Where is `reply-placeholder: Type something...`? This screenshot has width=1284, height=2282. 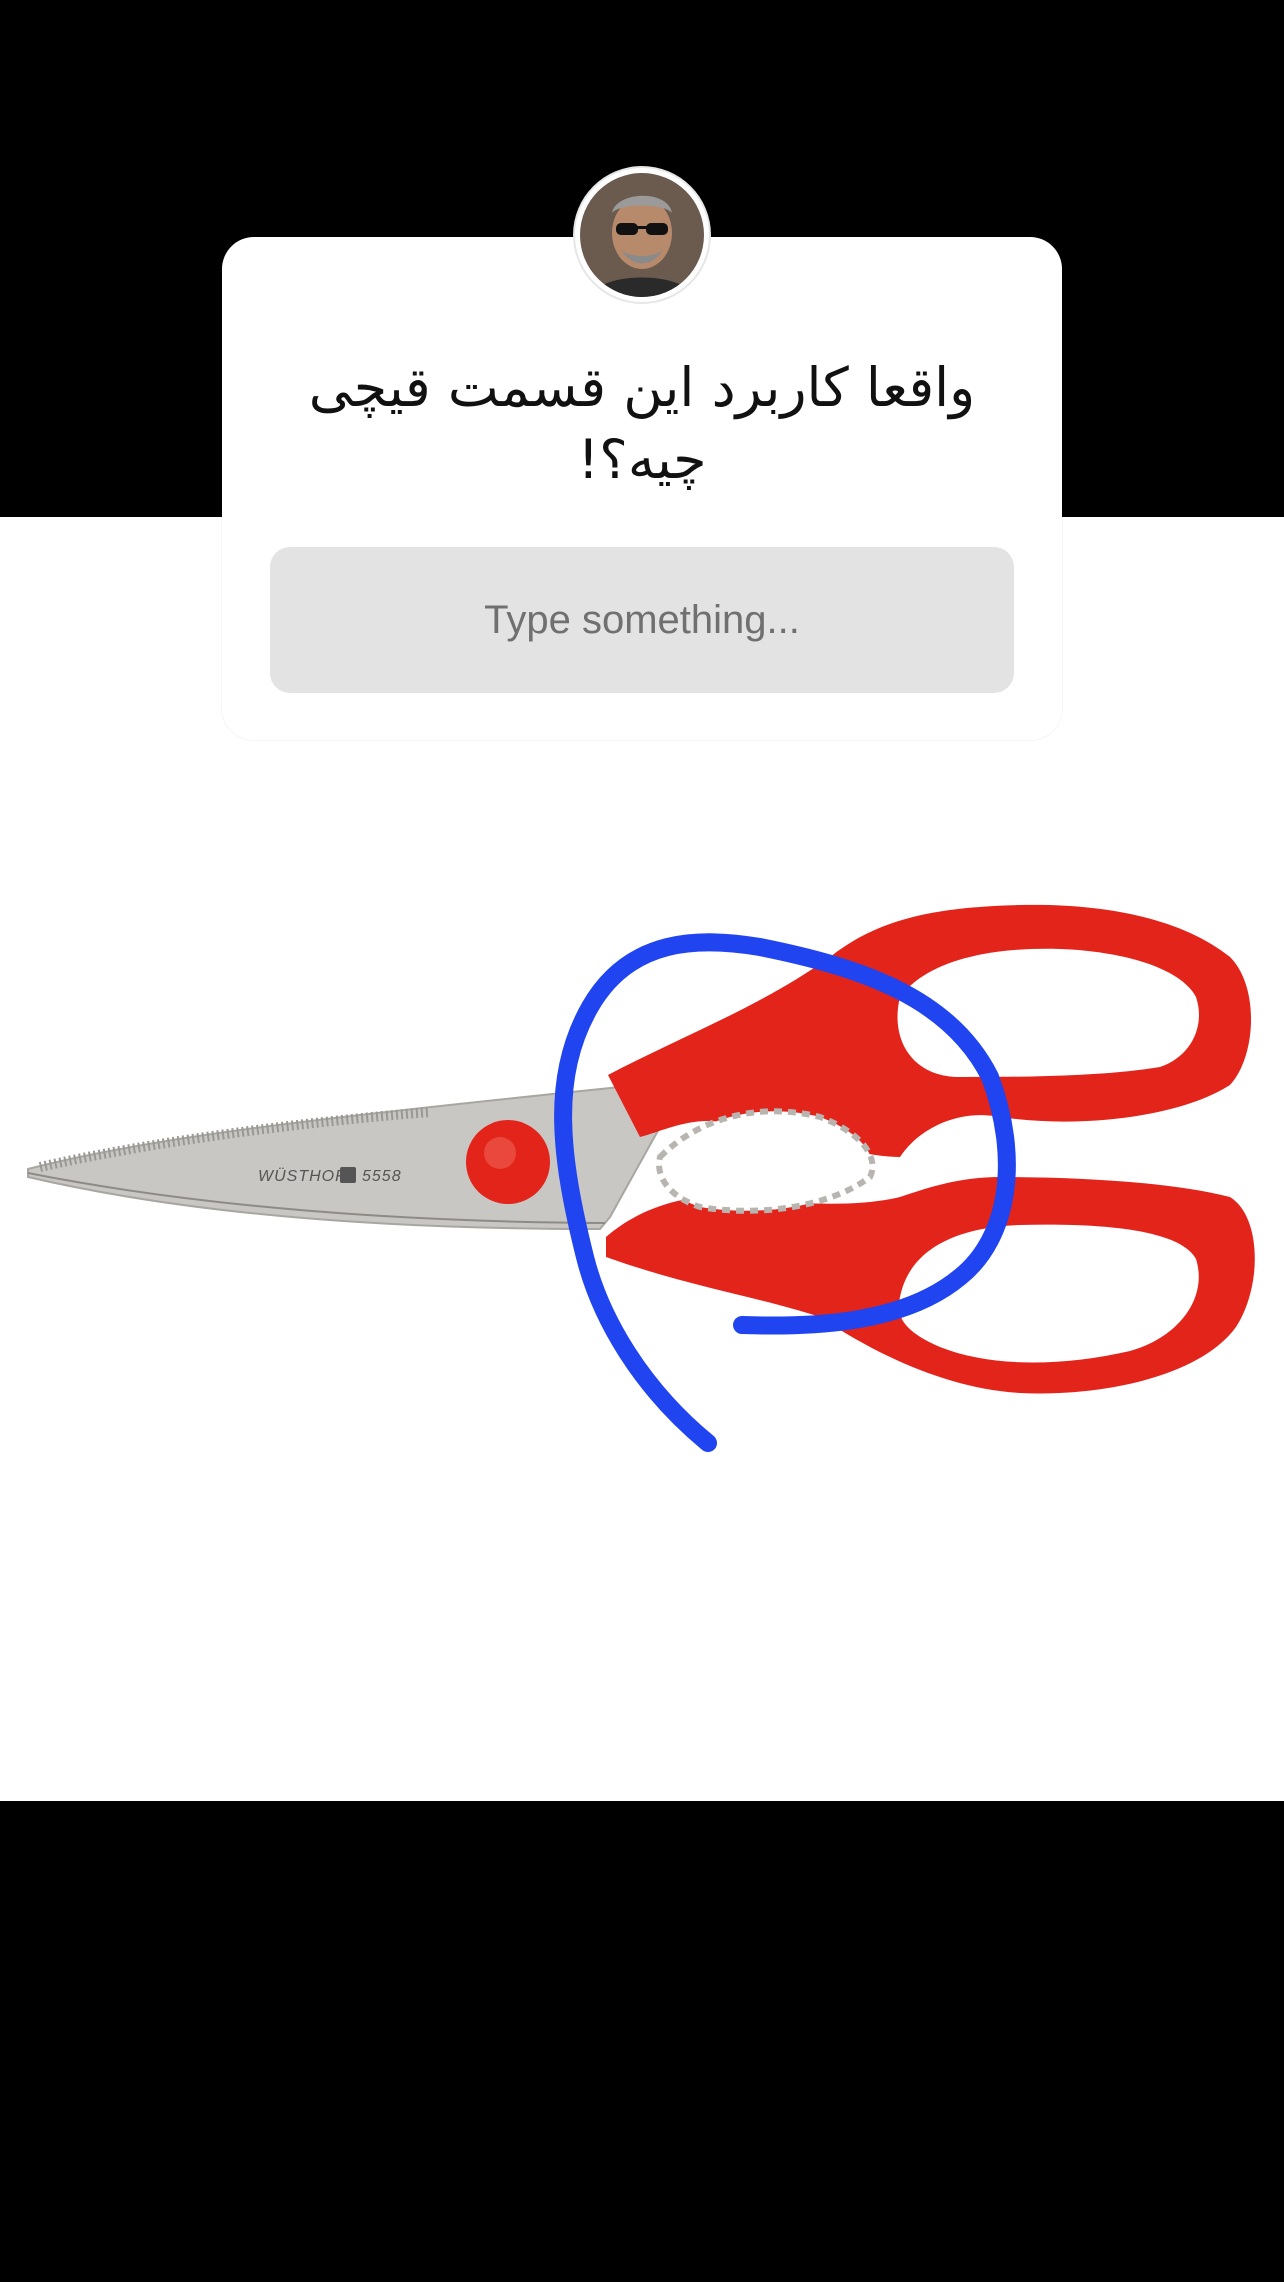 reply-placeholder: Type something... is located at coordinates (642, 619).